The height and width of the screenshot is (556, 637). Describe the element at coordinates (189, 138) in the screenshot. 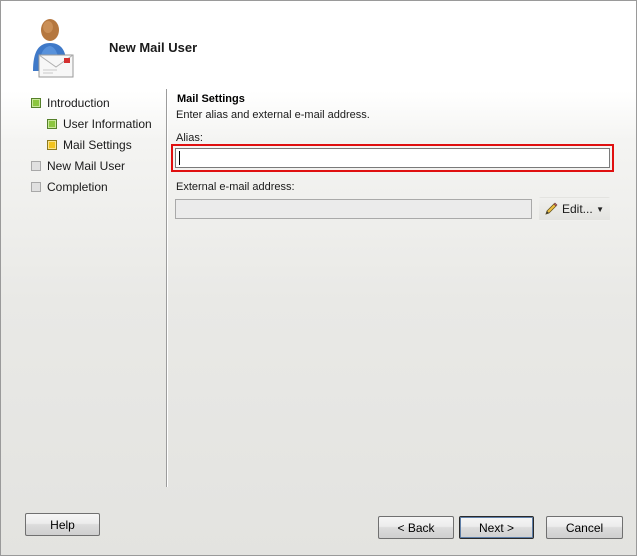

I see `alias-label: Alias:` at that location.